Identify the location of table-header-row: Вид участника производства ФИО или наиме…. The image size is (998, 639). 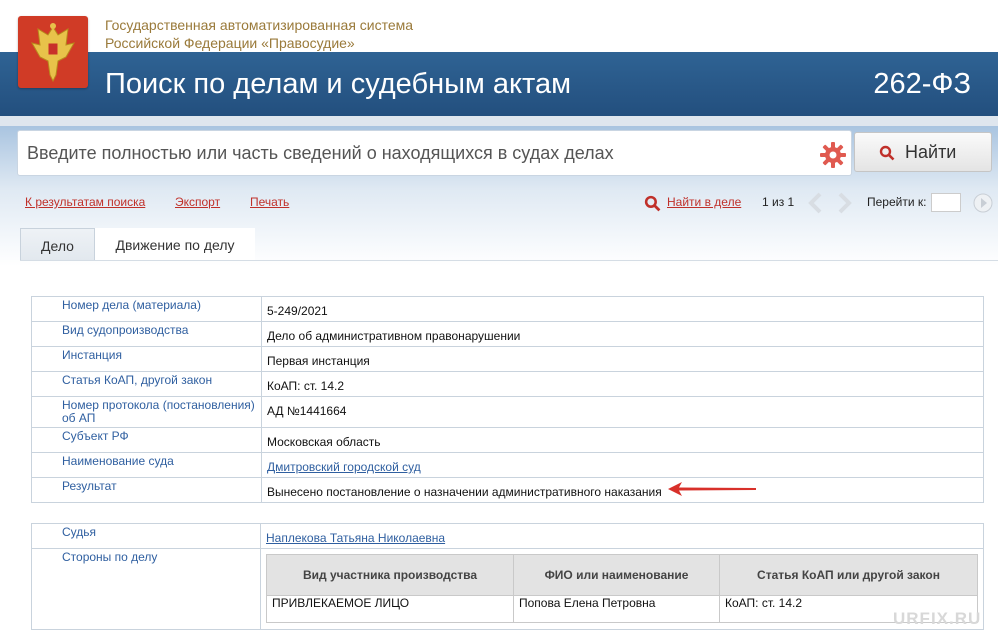
(622, 575).